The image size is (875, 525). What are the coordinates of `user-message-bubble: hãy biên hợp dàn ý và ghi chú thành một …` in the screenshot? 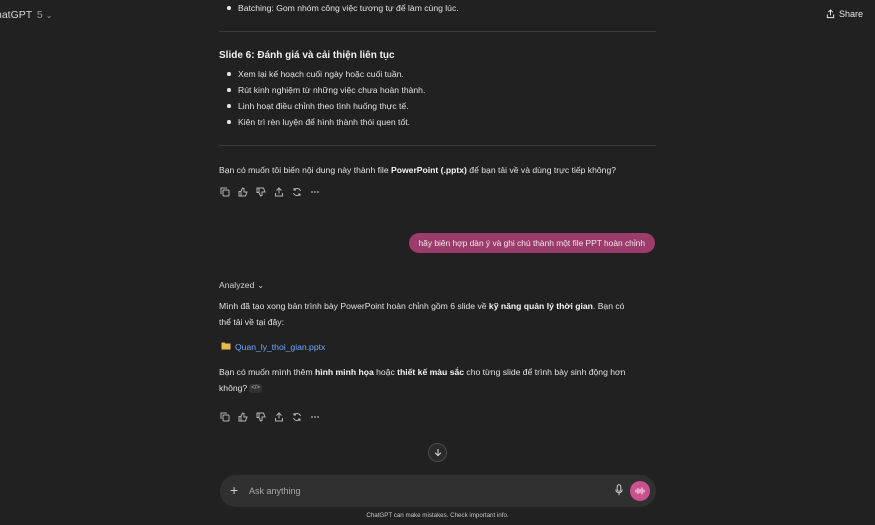 It's located at (531, 243).